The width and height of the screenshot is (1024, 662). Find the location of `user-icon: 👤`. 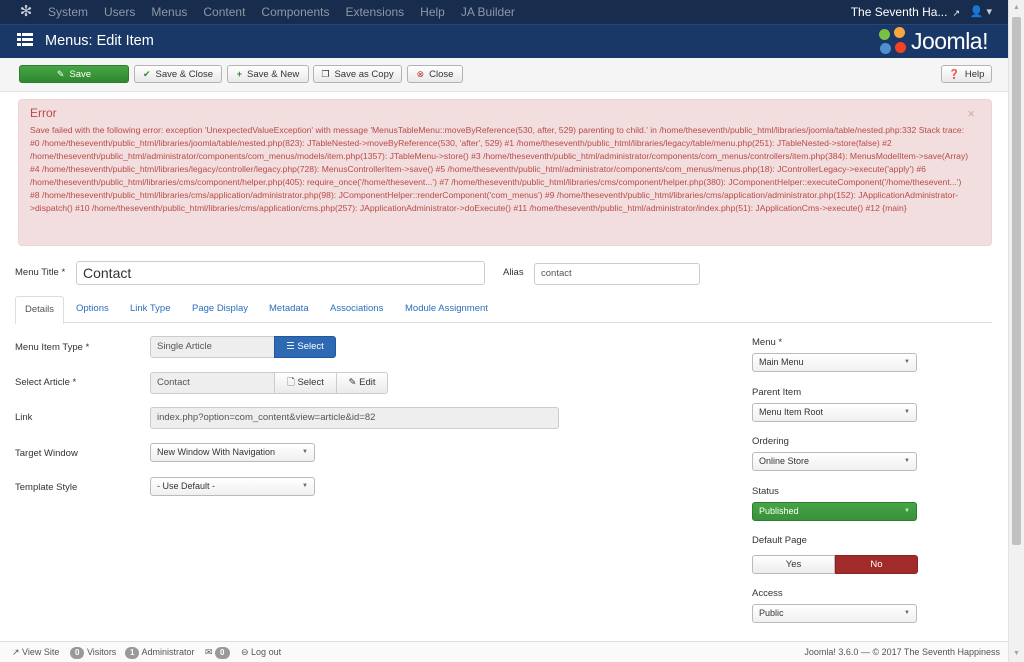

user-icon: 👤 is located at coordinates (976, 12).